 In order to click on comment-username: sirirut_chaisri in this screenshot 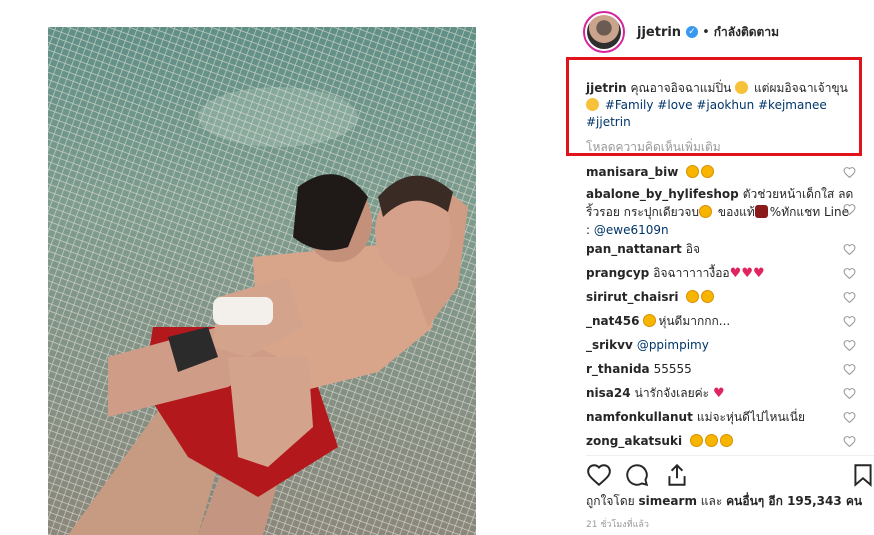, I will do `click(632, 297)`.